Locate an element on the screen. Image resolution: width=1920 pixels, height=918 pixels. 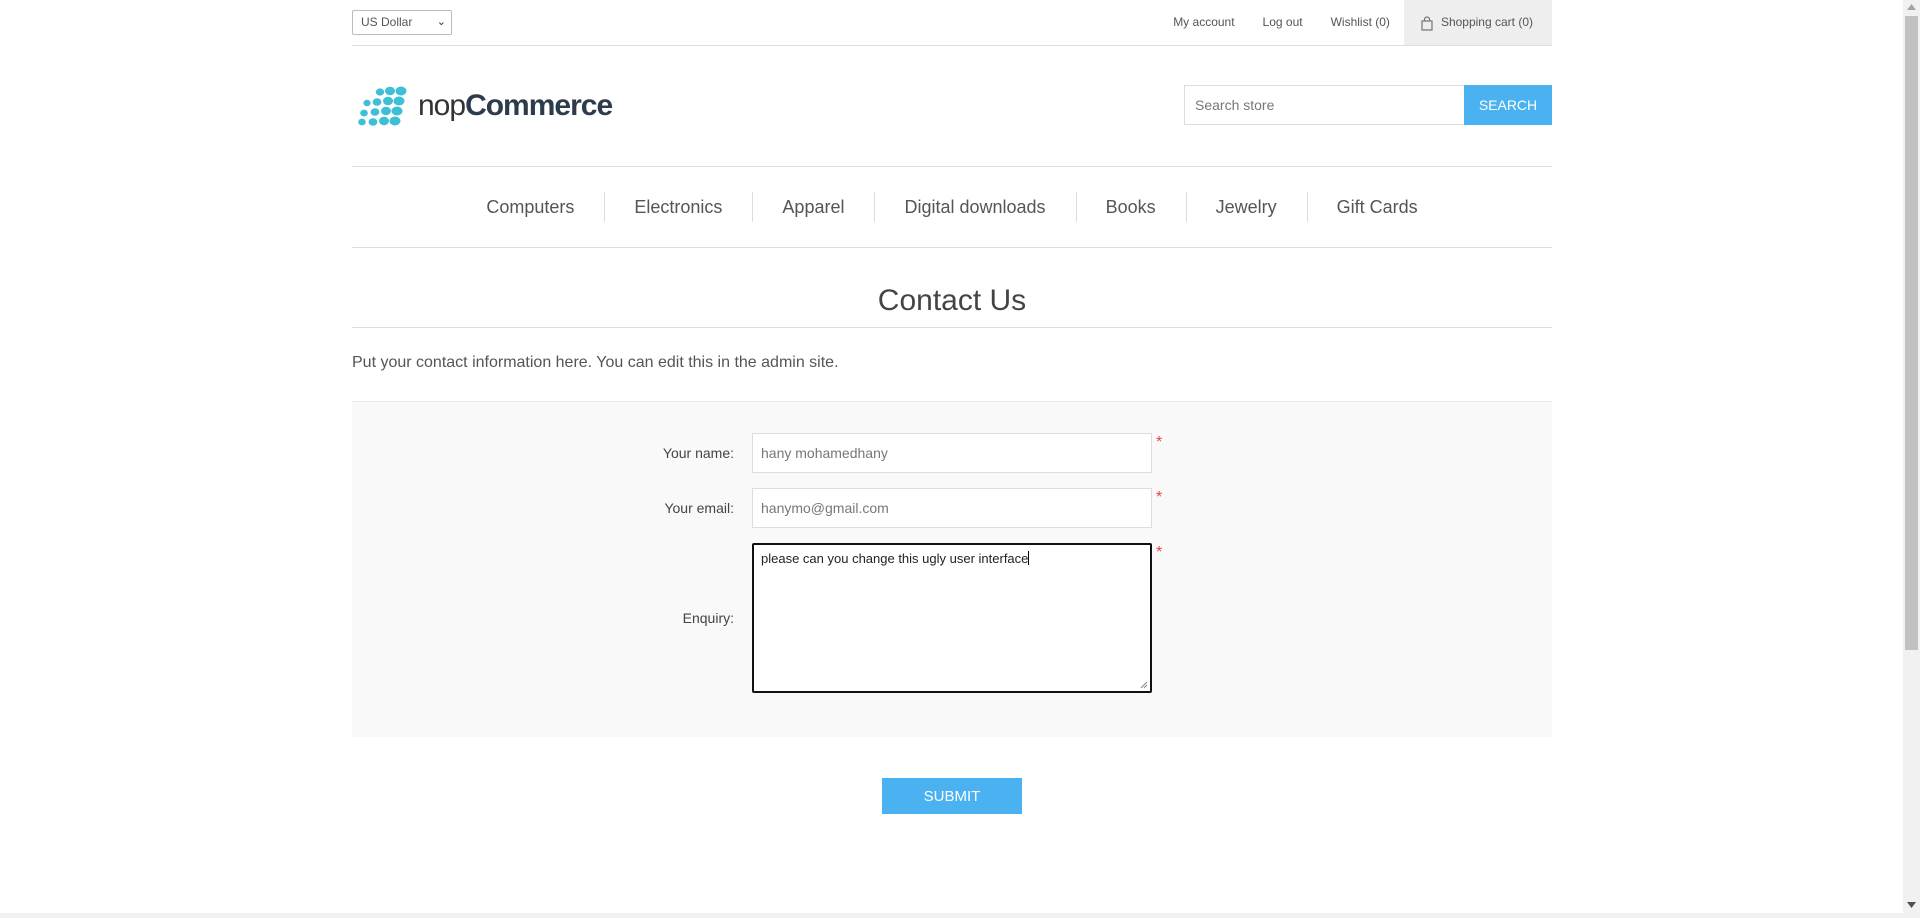
email-label: Your email: is located at coordinates (699, 508).